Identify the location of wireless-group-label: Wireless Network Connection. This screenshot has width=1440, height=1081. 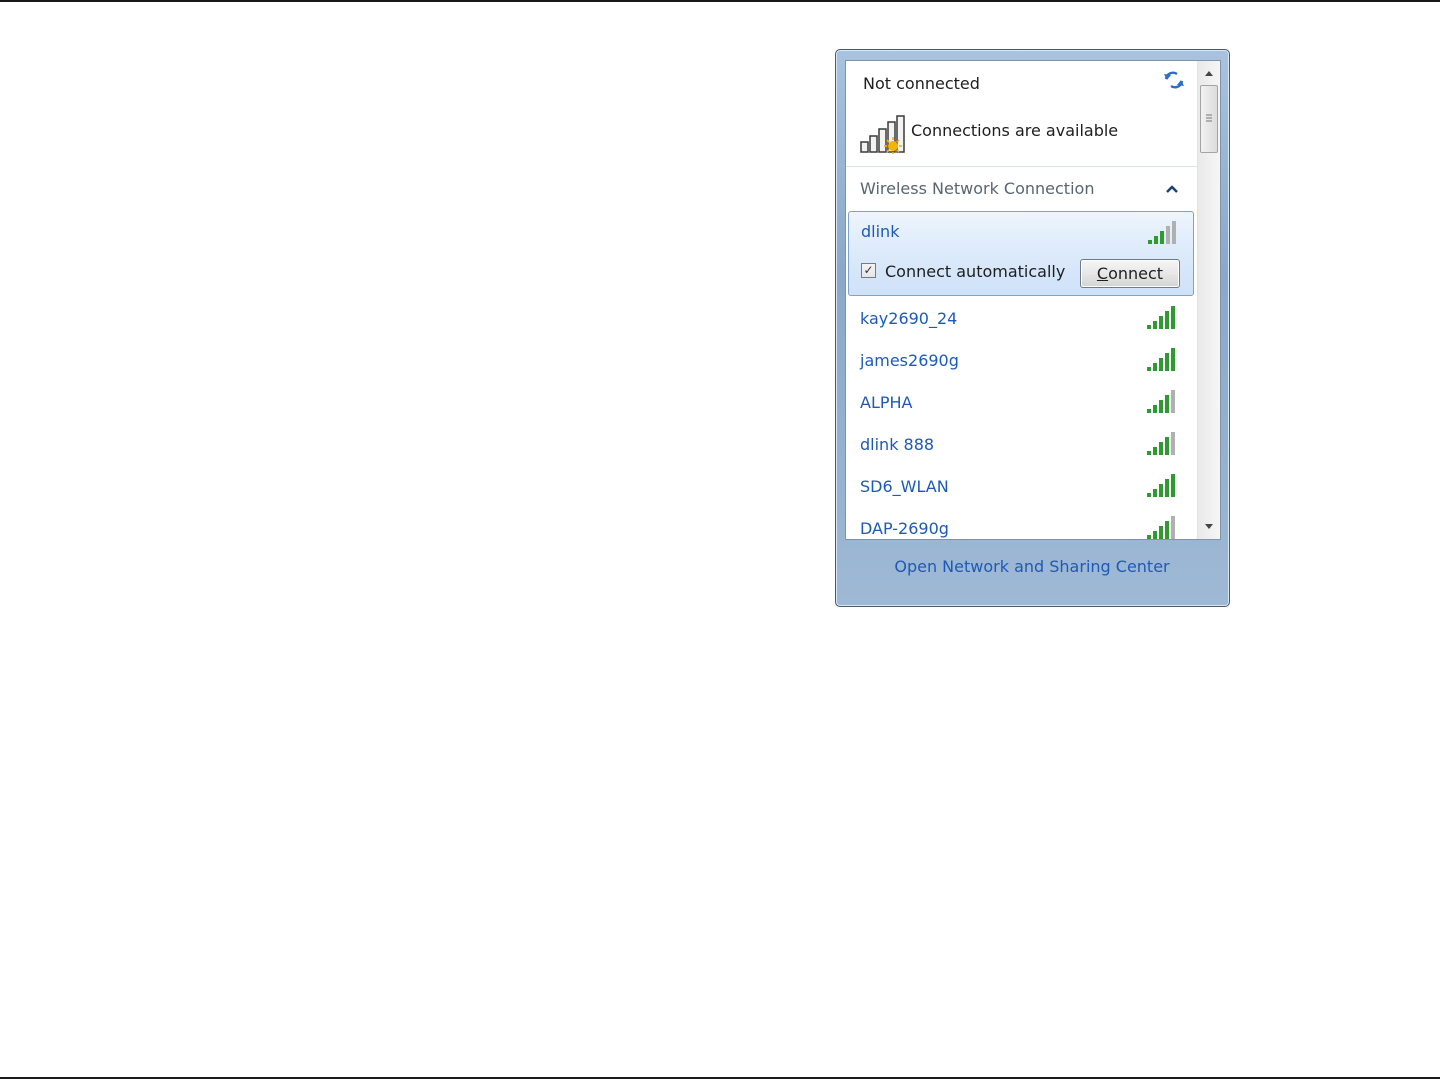
(977, 188).